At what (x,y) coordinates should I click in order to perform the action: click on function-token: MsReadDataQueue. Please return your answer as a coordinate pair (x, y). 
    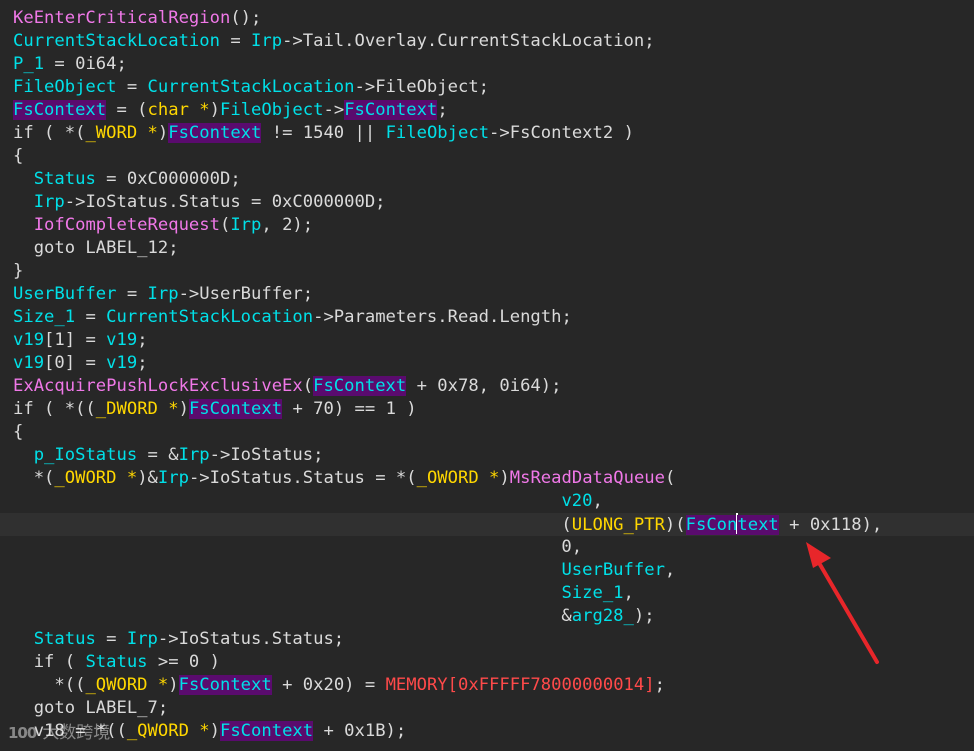
    Looking at the image, I should click on (587, 478).